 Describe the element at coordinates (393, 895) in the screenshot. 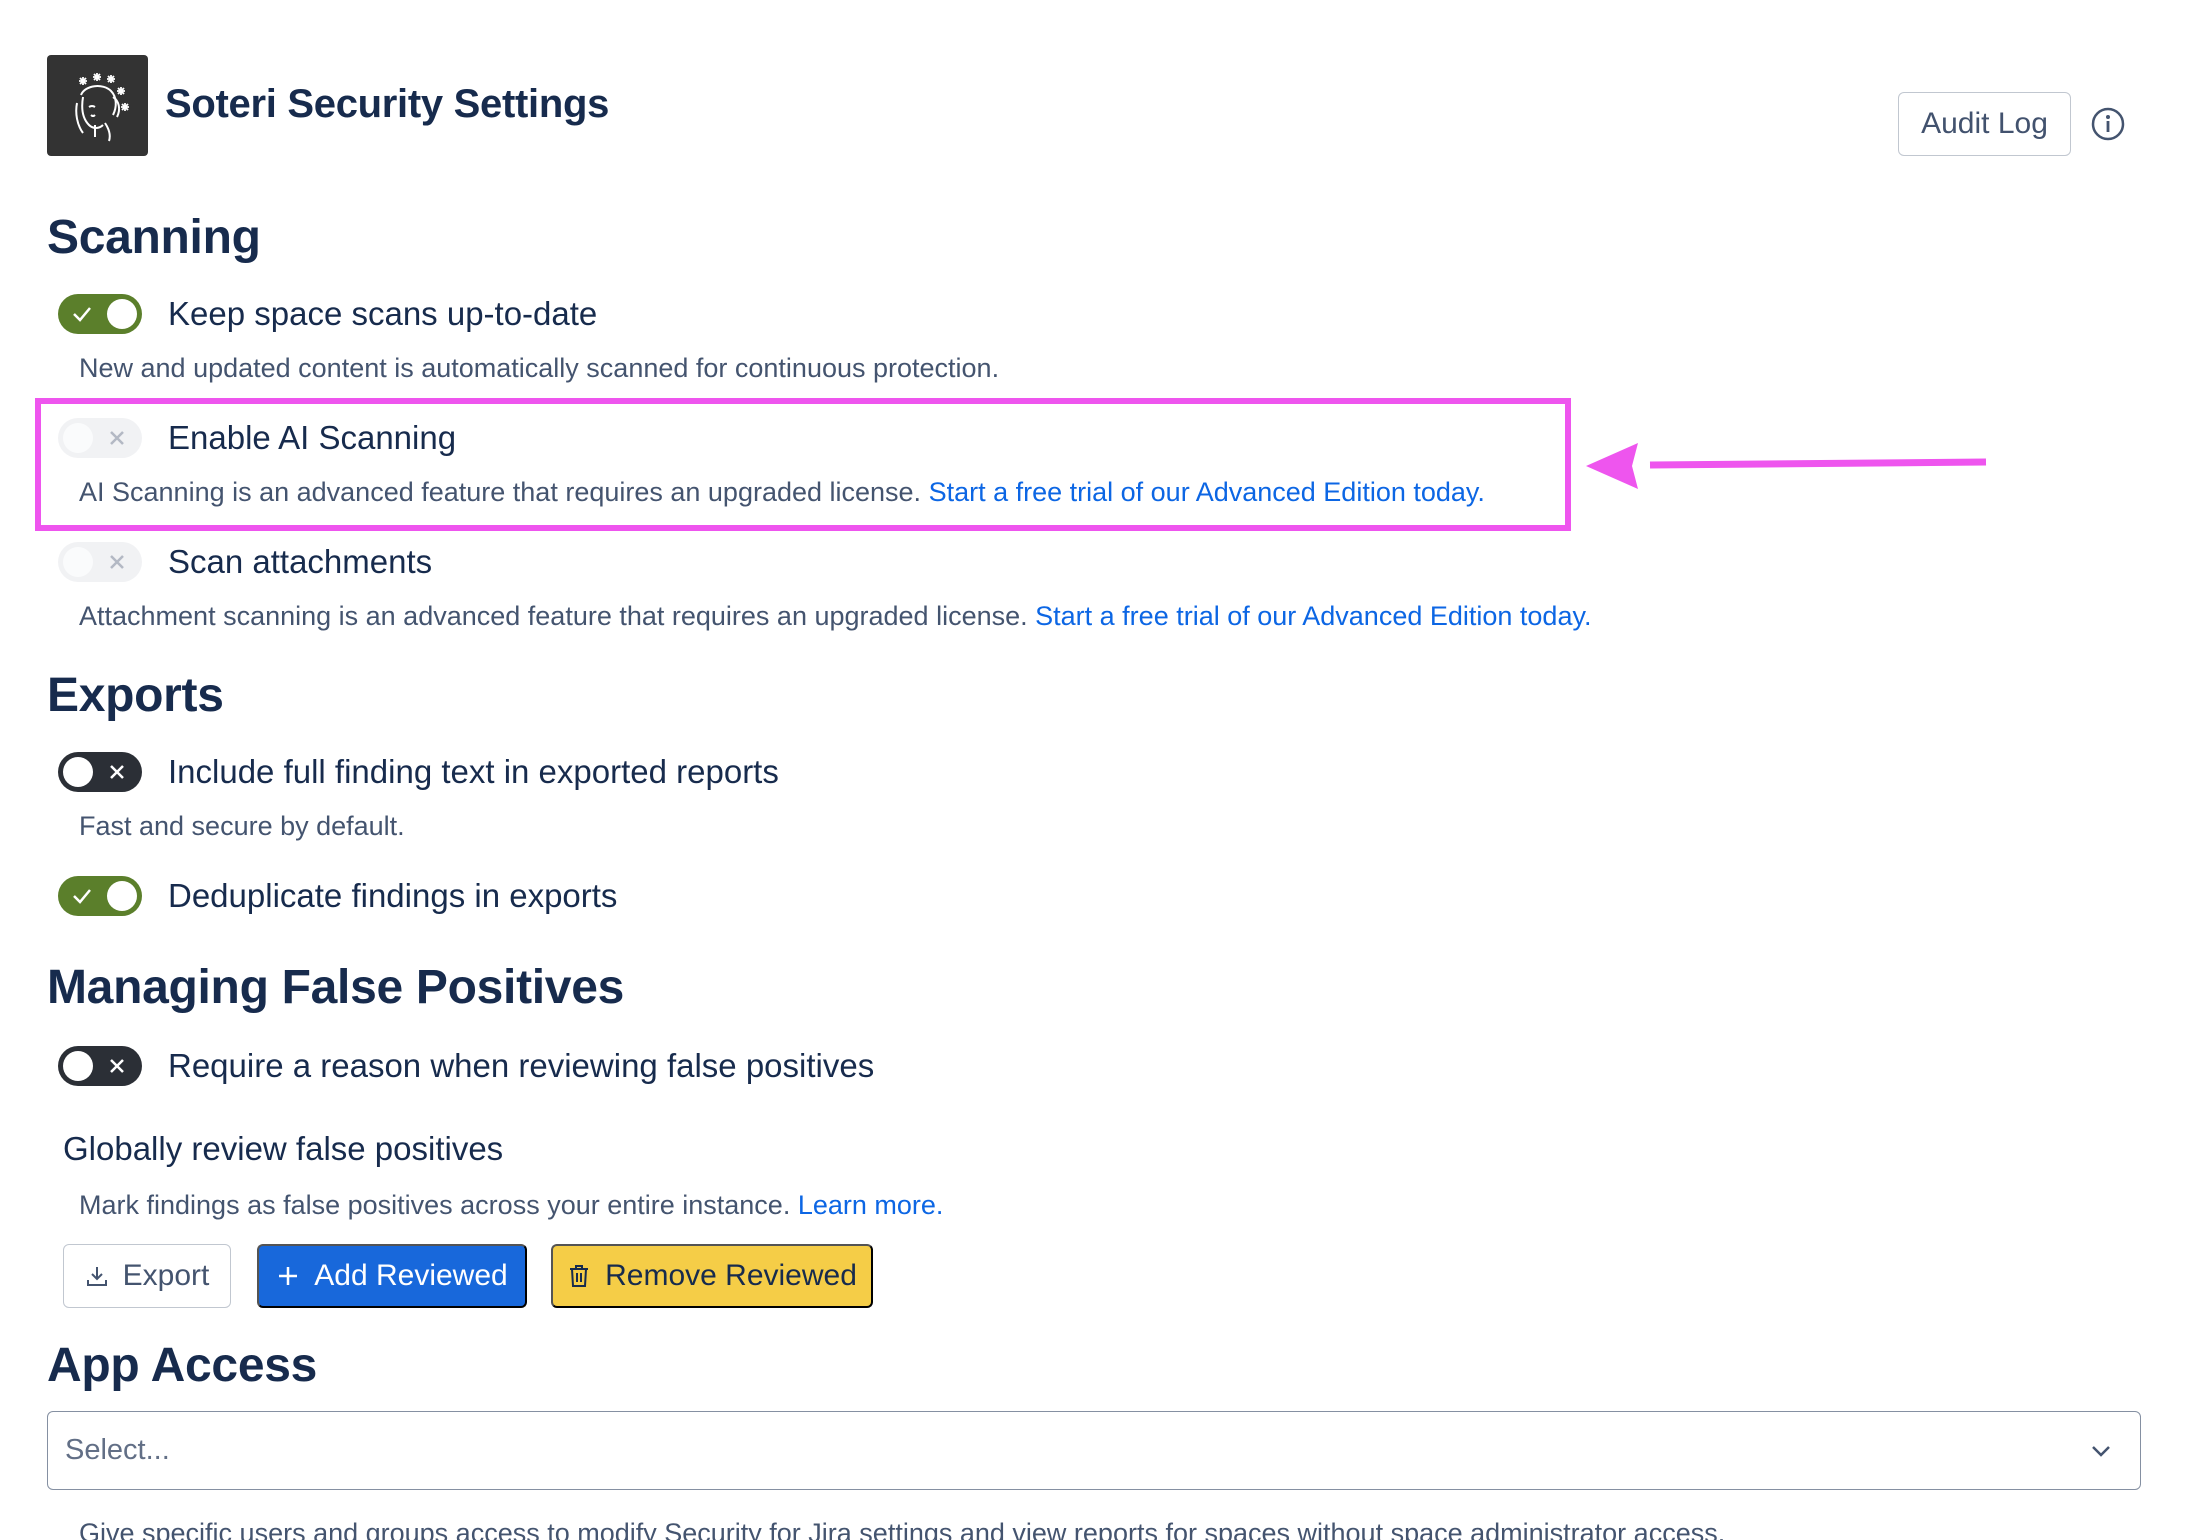

I see `dedupe-label: Deduplicate findings in exports` at that location.